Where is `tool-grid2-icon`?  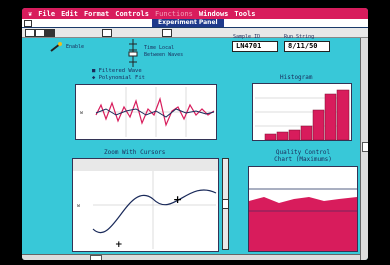 tool-grid2-icon is located at coordinates (40, 33).